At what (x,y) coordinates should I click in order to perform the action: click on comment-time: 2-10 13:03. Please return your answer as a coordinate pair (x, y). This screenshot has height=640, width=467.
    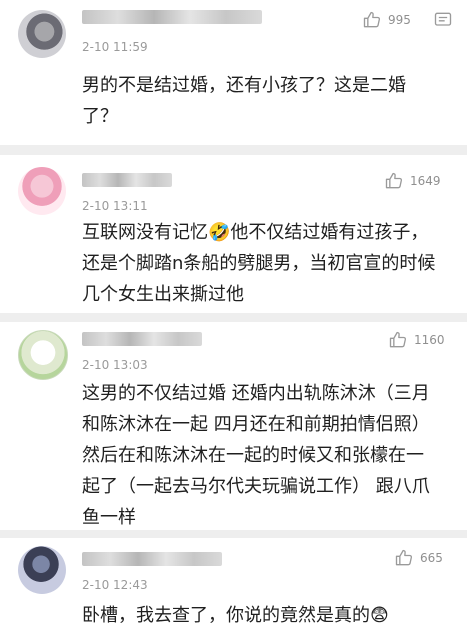
    Looking at the image, I should click on (115, 365).